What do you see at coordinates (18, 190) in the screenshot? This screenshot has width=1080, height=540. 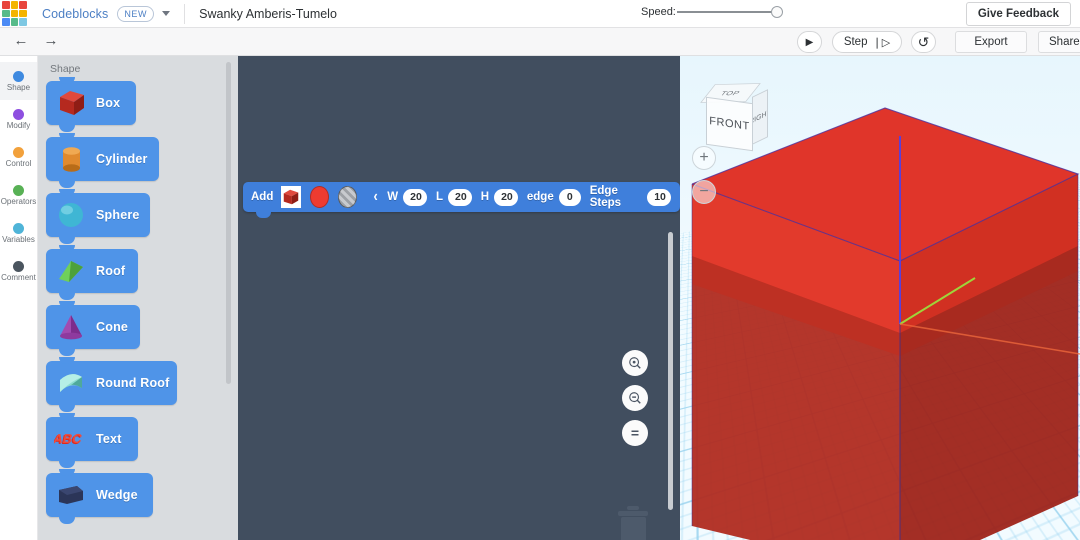 I see `operators-dot-icon` at bounding box center [18, 190].